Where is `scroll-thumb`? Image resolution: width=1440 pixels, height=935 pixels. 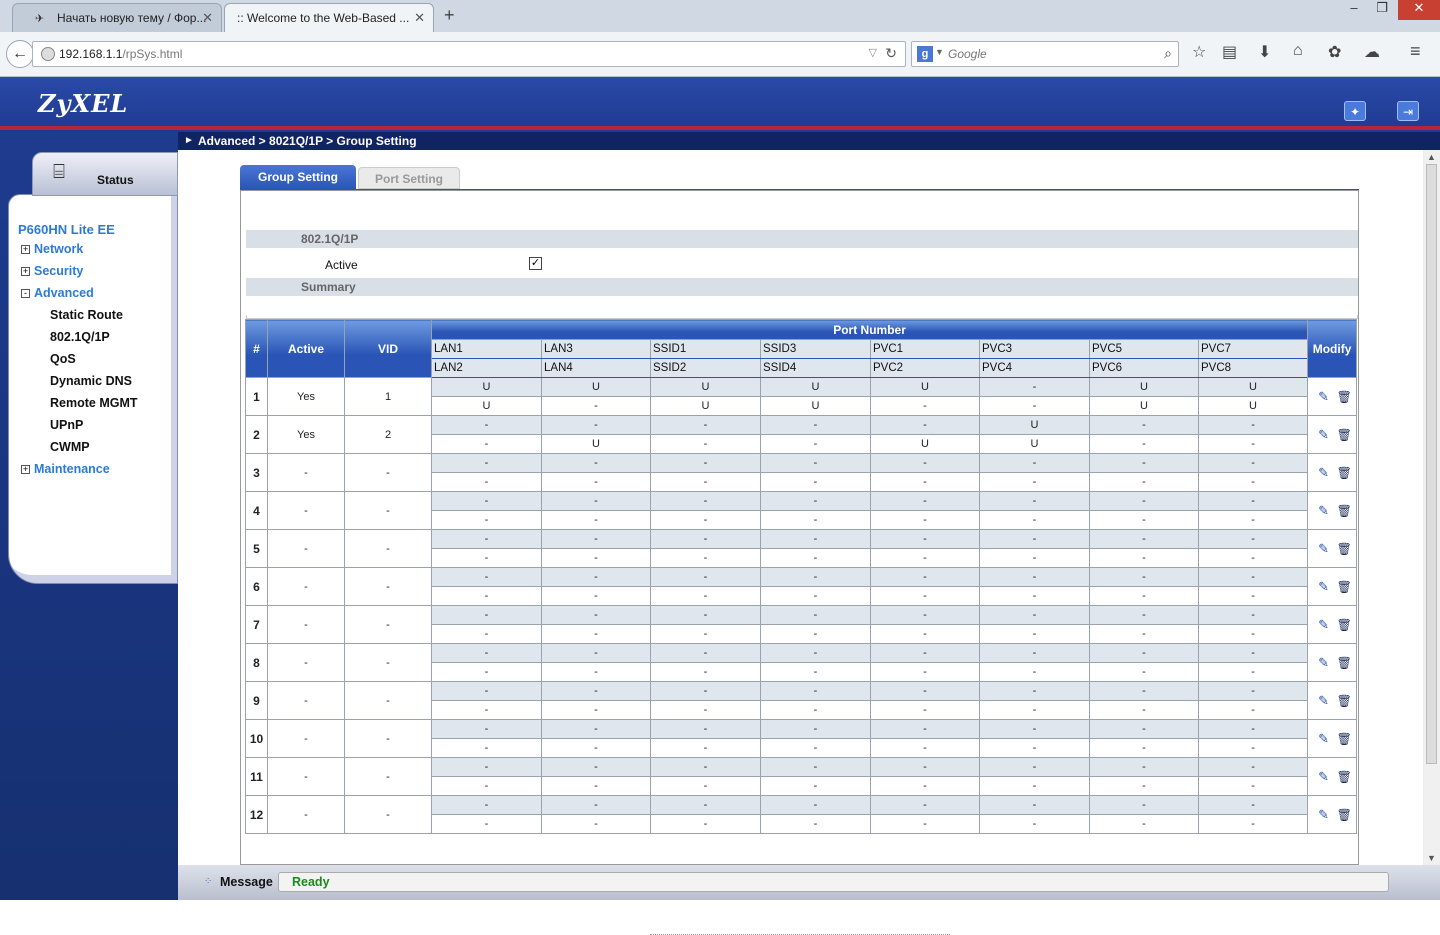
scroll-thumb is located at coordinates (1431, 464).